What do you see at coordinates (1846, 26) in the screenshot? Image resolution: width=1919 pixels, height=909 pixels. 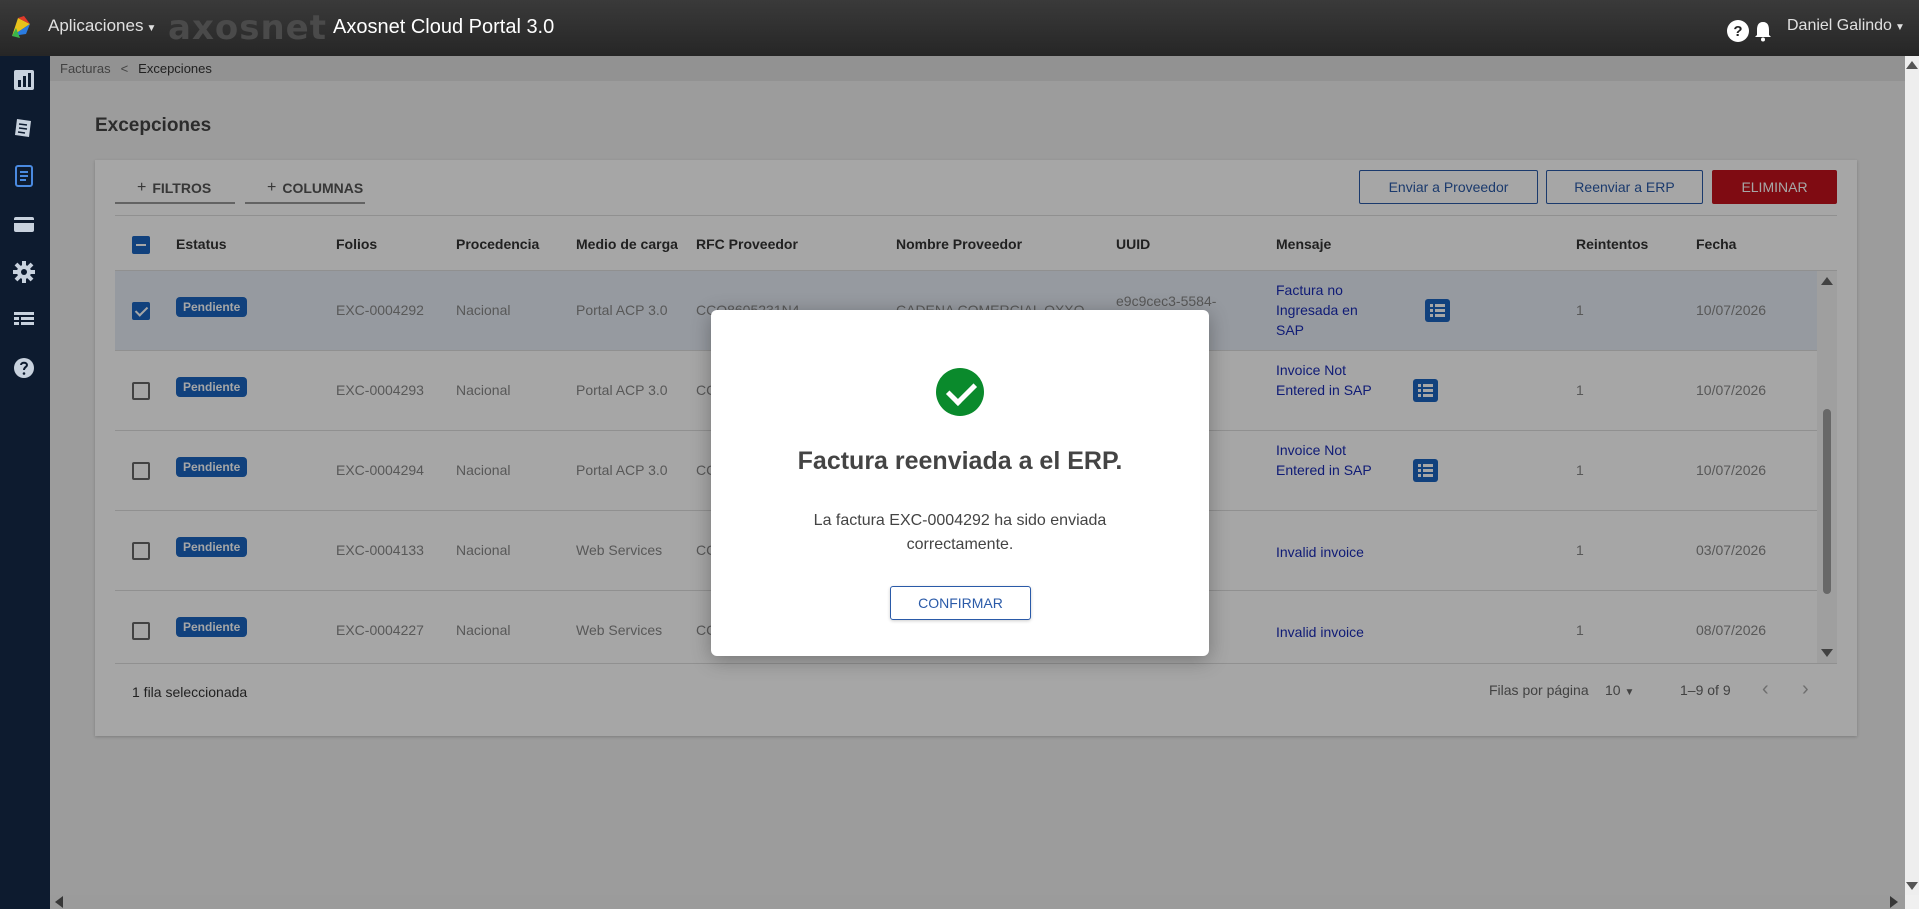 I see `user-menu: Daniel Galindo ▼` at bounding box center [1846, 26].